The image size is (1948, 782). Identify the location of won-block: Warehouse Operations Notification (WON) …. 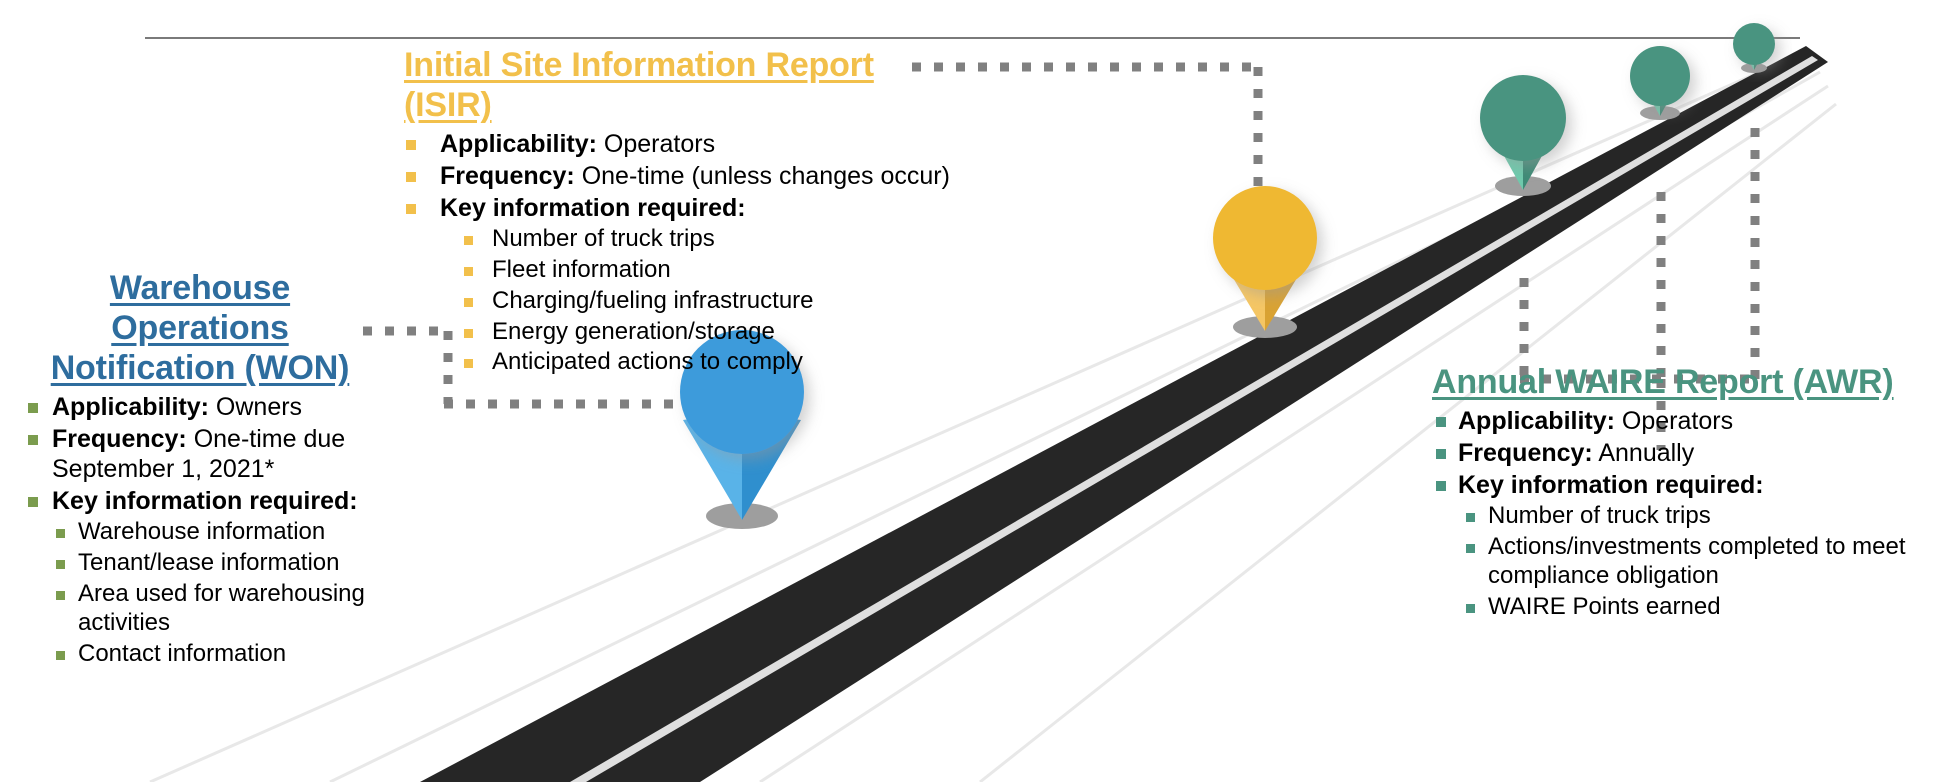
(200, 468).